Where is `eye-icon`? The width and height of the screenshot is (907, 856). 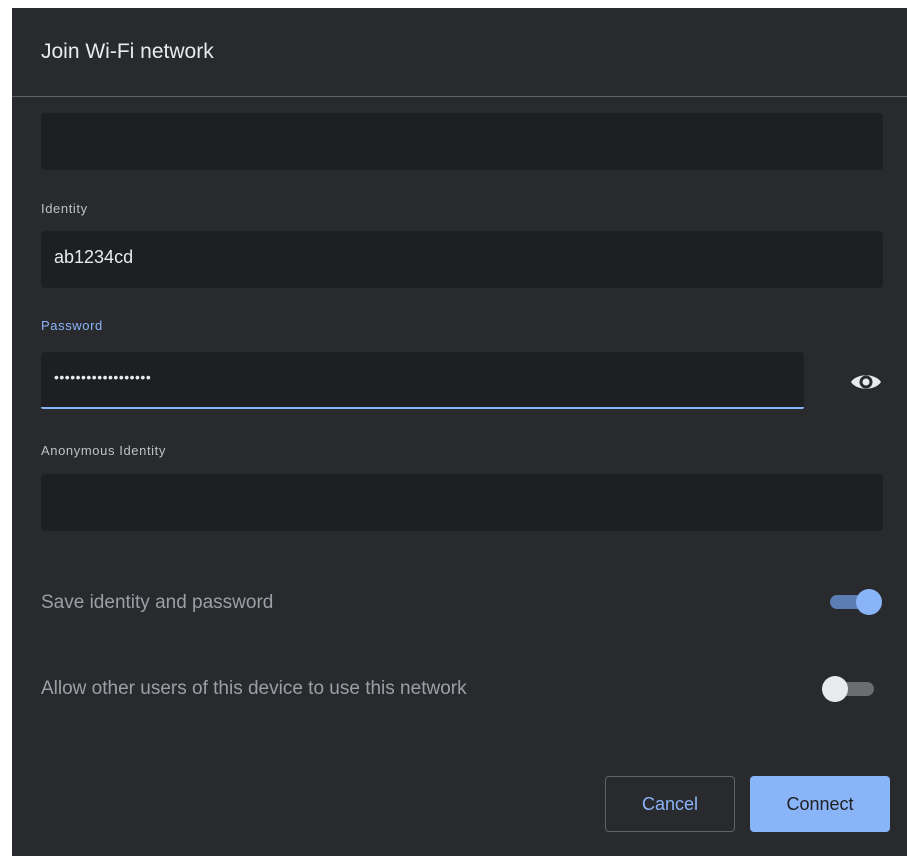 eye-icon is located at coordinates (866, 382).